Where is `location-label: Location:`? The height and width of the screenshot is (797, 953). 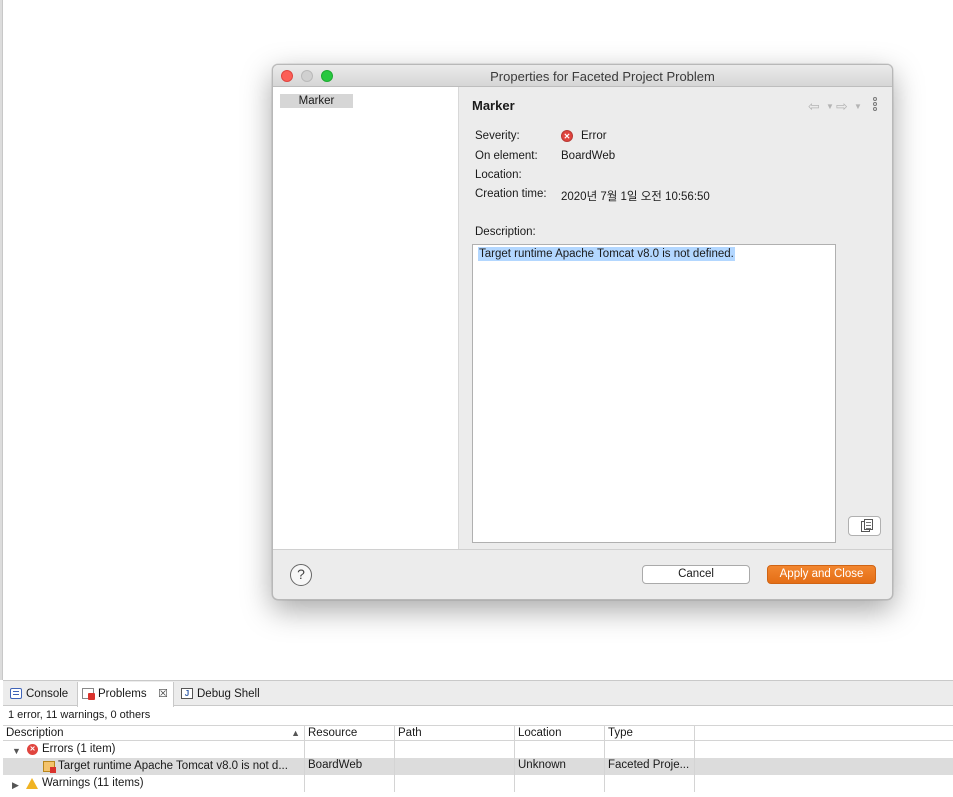 location-label: Location: is located at coordinates (498, 175).